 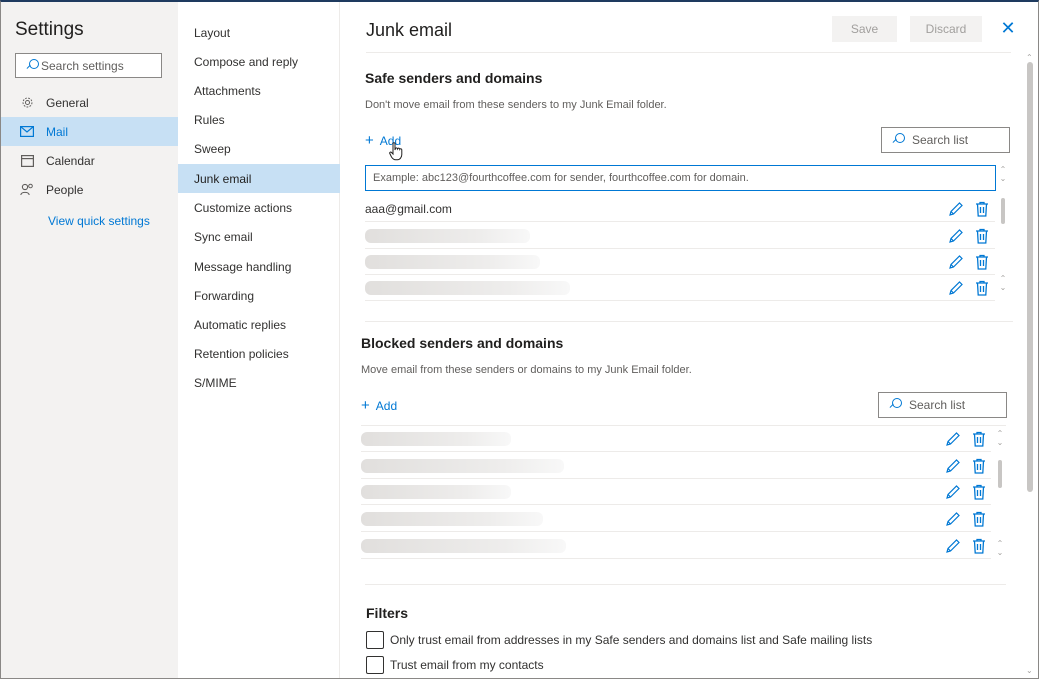 I want to click on gear-icon, so click(x=27, y=103).